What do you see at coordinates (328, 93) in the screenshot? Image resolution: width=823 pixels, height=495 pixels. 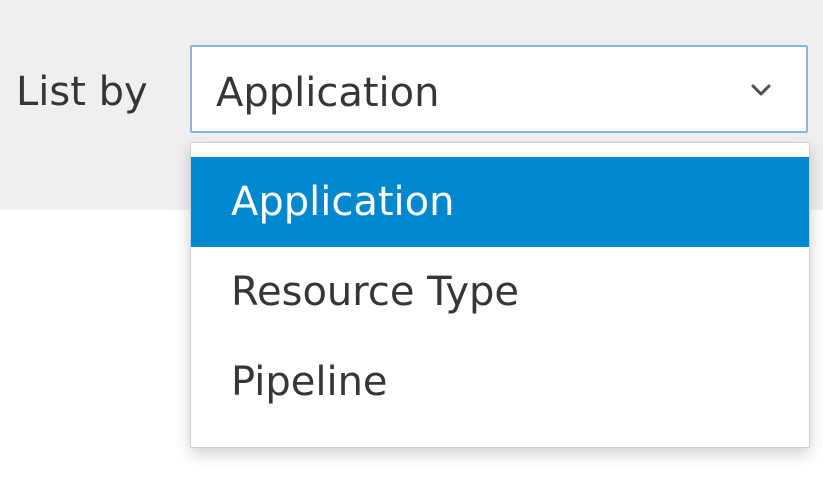 I see `select-value: Application` at bounding box center [328, 93].